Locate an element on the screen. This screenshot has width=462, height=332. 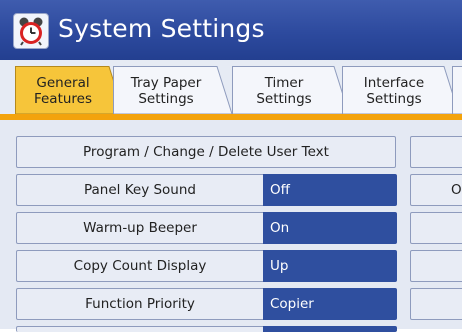
page-title: System Settings is located at coordinates (161, 28).